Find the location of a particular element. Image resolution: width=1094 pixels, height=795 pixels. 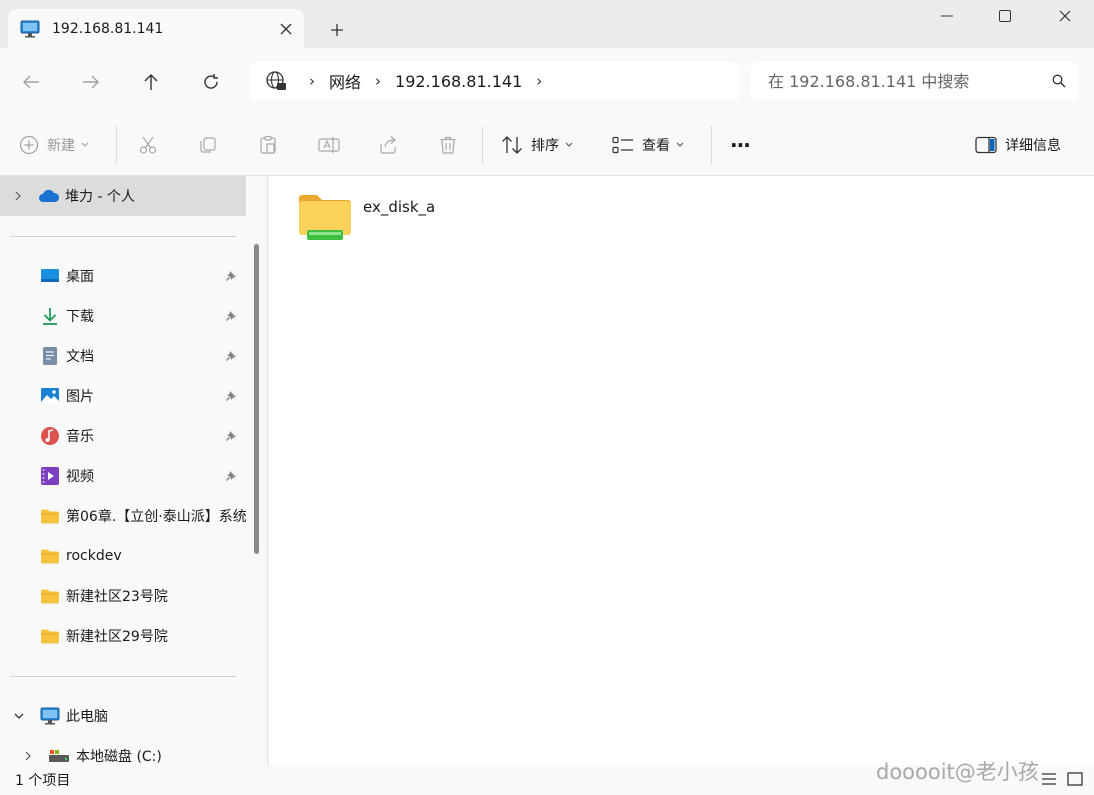

details-view-button is located at coordinates (1049, 779).